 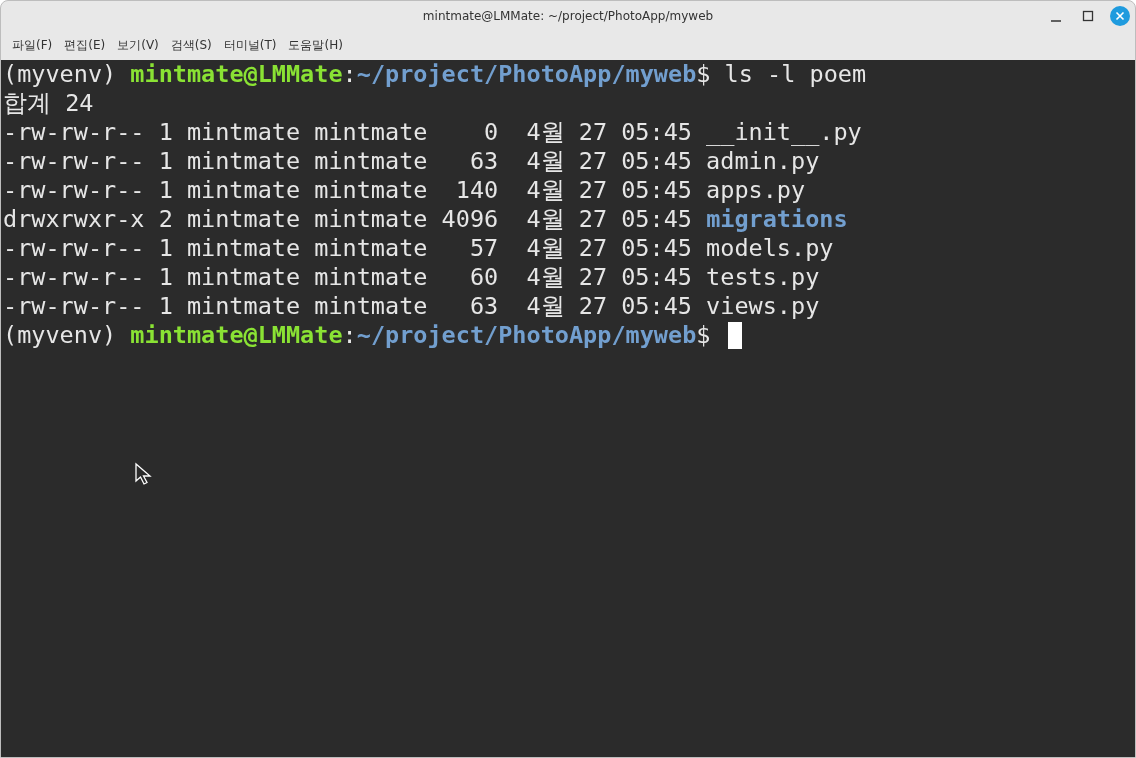 I want to click on terminal-line: (myvenv) mintmate@LMMate:~/project/PhotoApp/myweb$, so click(x=372, y=335).